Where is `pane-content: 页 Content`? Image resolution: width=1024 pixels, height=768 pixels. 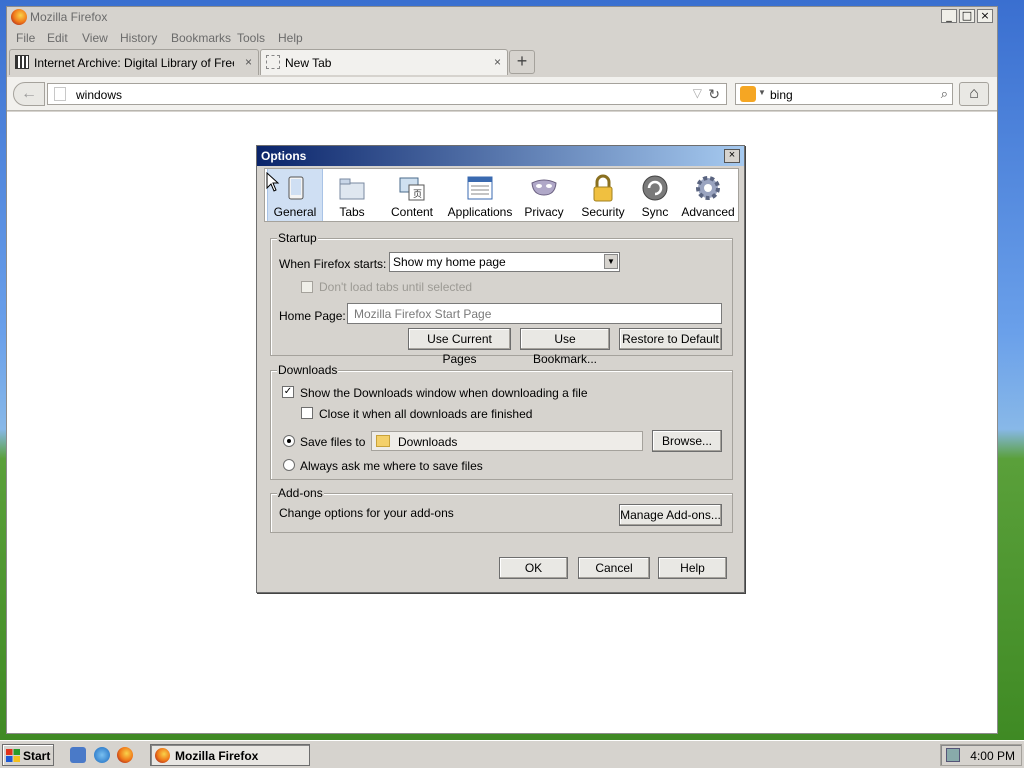
pane-content: 页 Content is located at coordinates (412, 195).